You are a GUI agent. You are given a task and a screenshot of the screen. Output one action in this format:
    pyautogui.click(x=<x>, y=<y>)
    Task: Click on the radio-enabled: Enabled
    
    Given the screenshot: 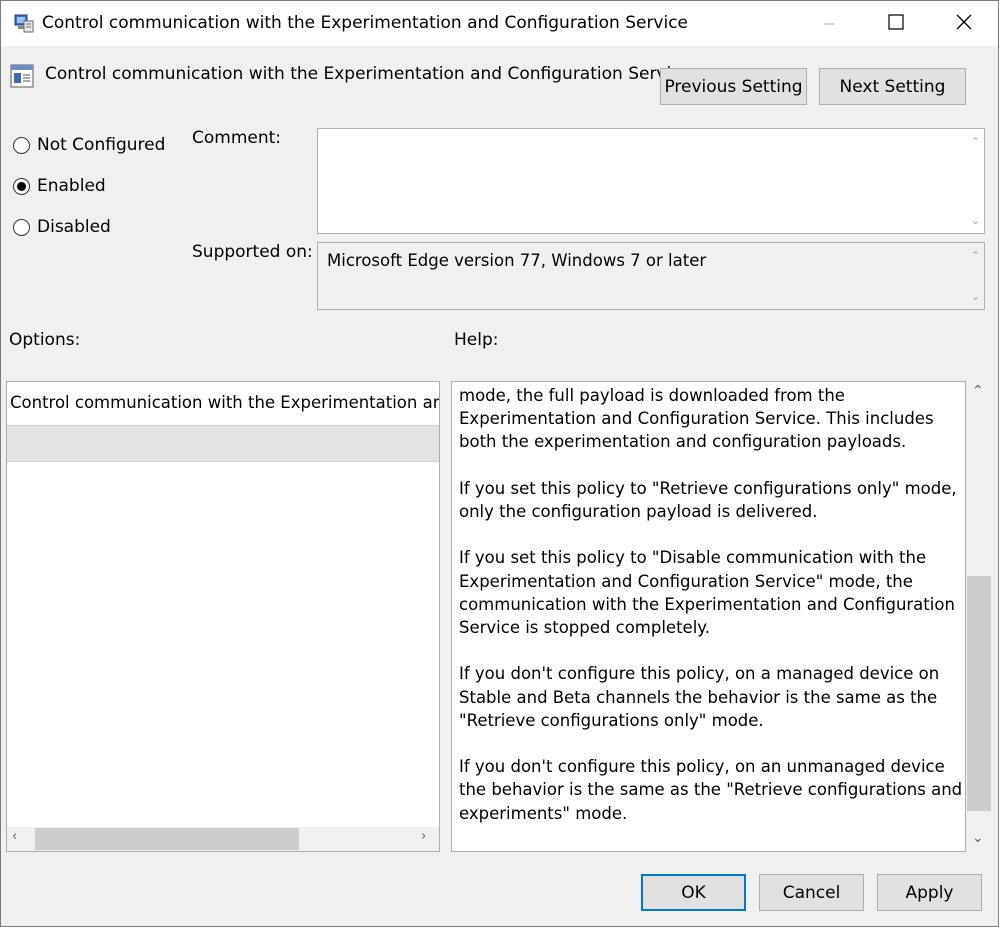 What is the action you would take?
    pyautogui.click(x=59, y=186)
    